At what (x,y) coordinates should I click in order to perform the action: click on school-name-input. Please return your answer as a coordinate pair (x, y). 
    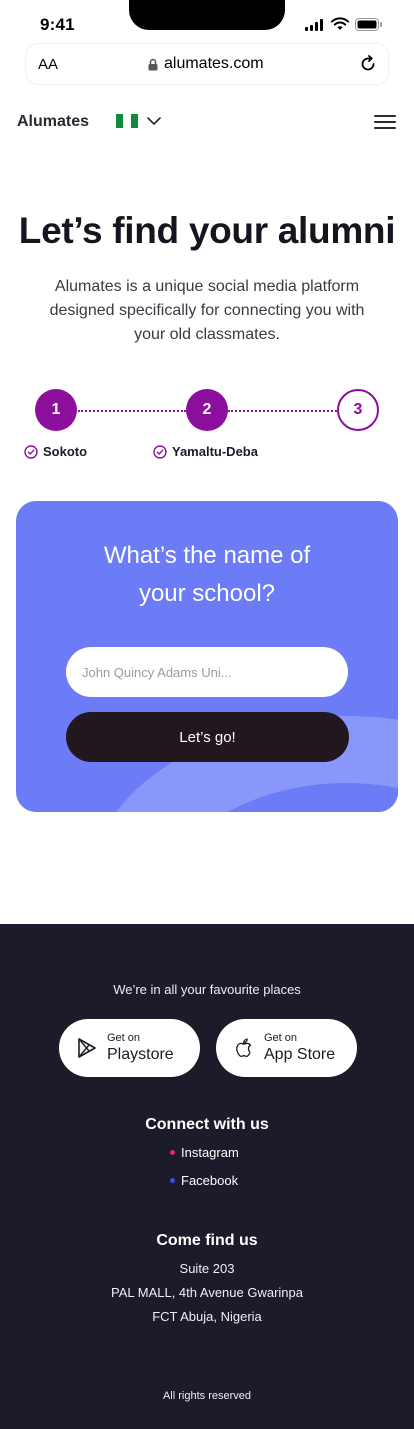
    Looking at the image, I should click on (207, 672).